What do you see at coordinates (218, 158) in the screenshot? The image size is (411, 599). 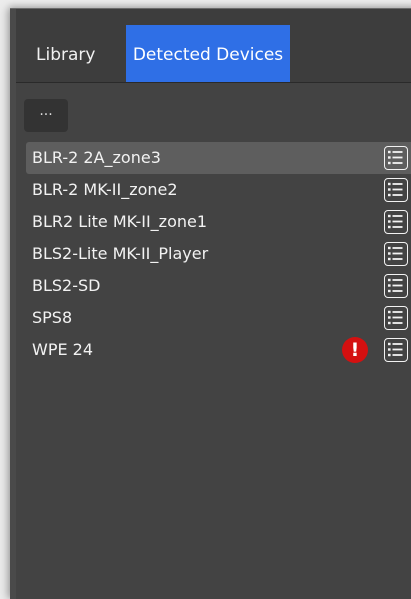 I see `device-row: BLR-2 2A_zone3` at bounding box center [218, 158].